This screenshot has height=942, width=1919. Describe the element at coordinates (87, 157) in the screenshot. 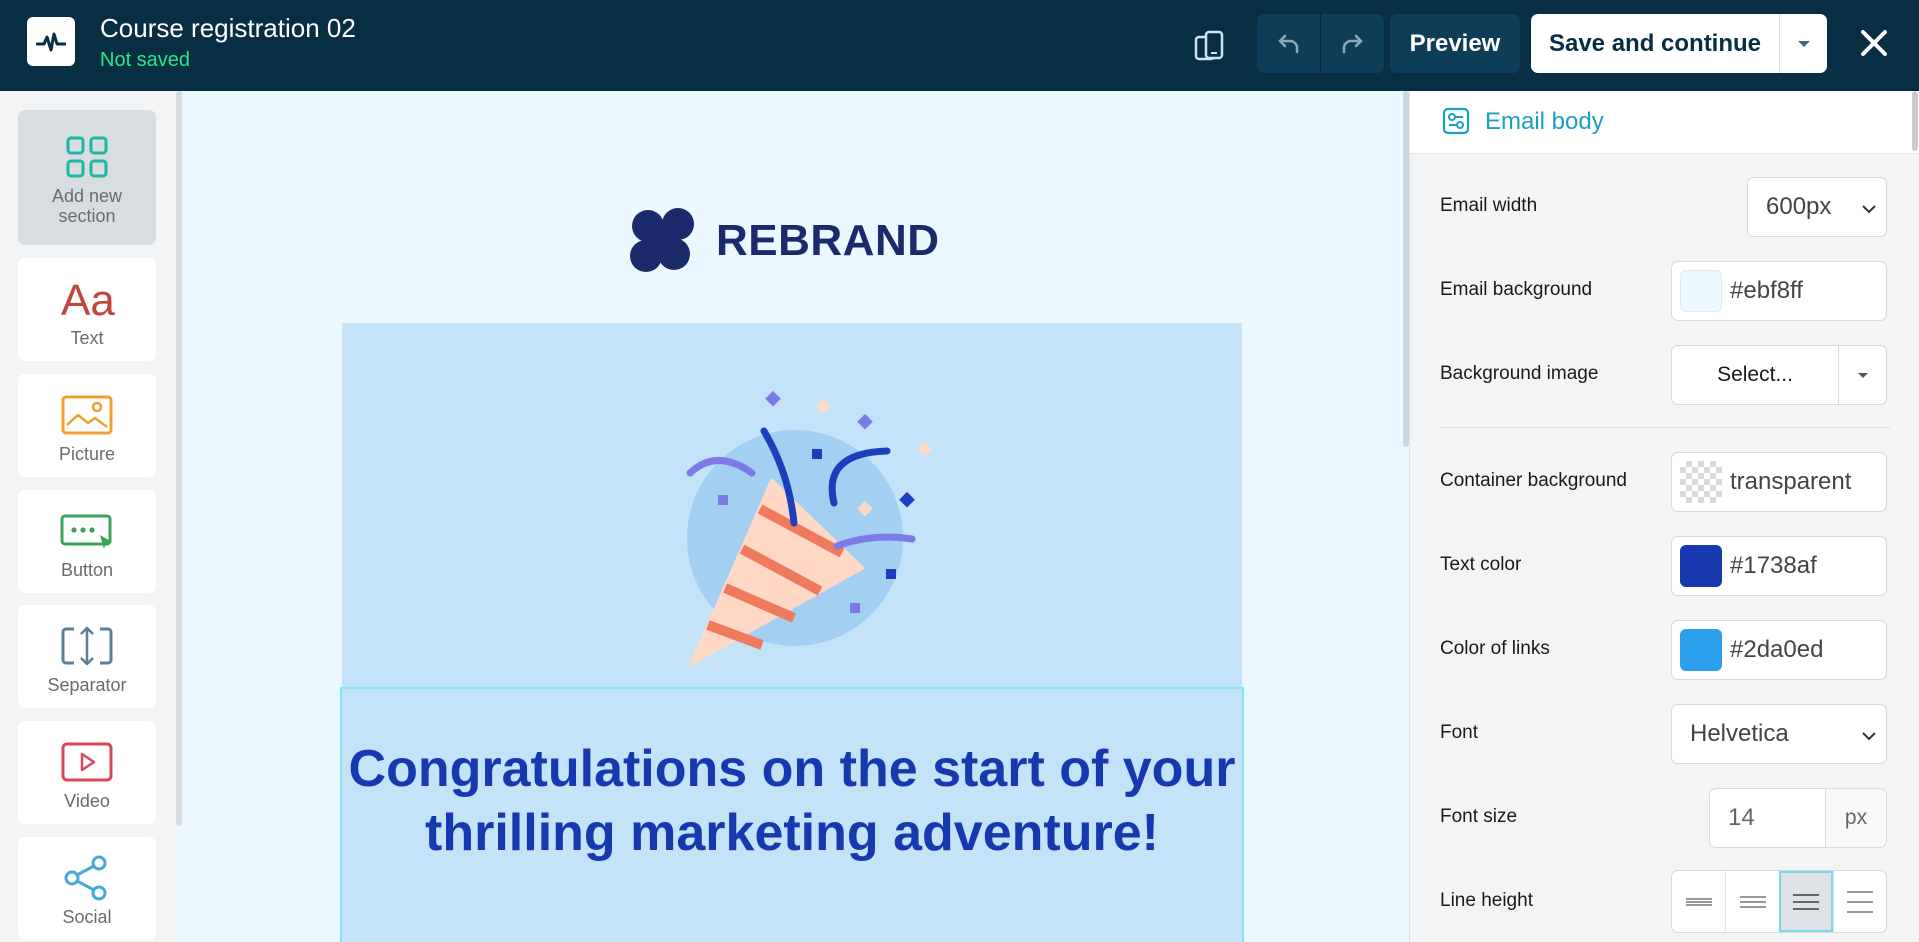

I see `grid-icon` at that location.